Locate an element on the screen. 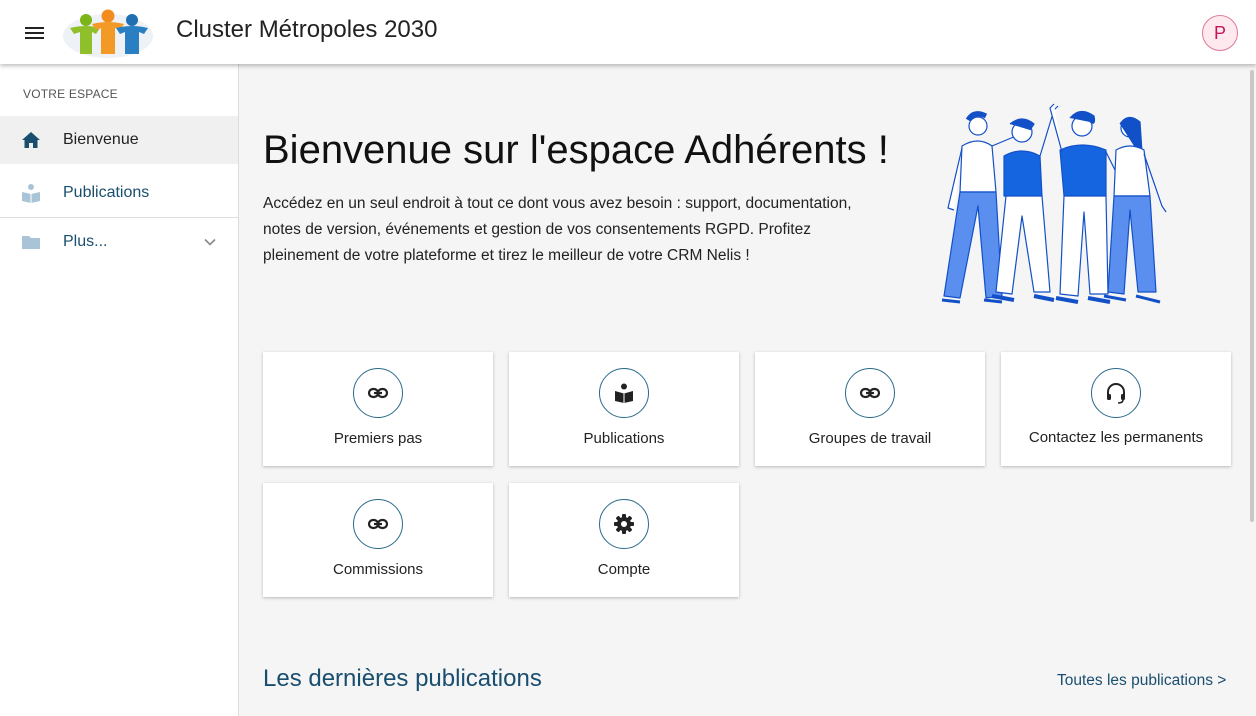 This screenshot has height=716, width=1256. headset-icon is located at coordinates (1116, 393).